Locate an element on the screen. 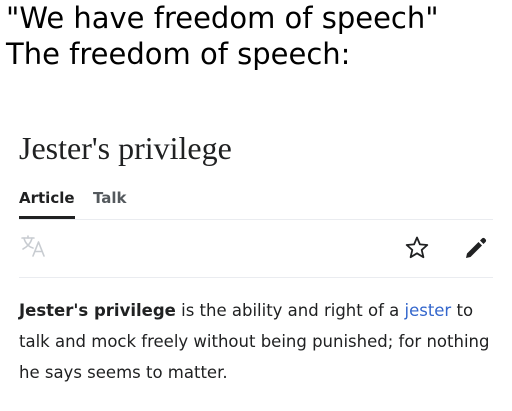 This screenshot has width=512, height=411. edit-pencil-icon is located at coordinates (476, 248).